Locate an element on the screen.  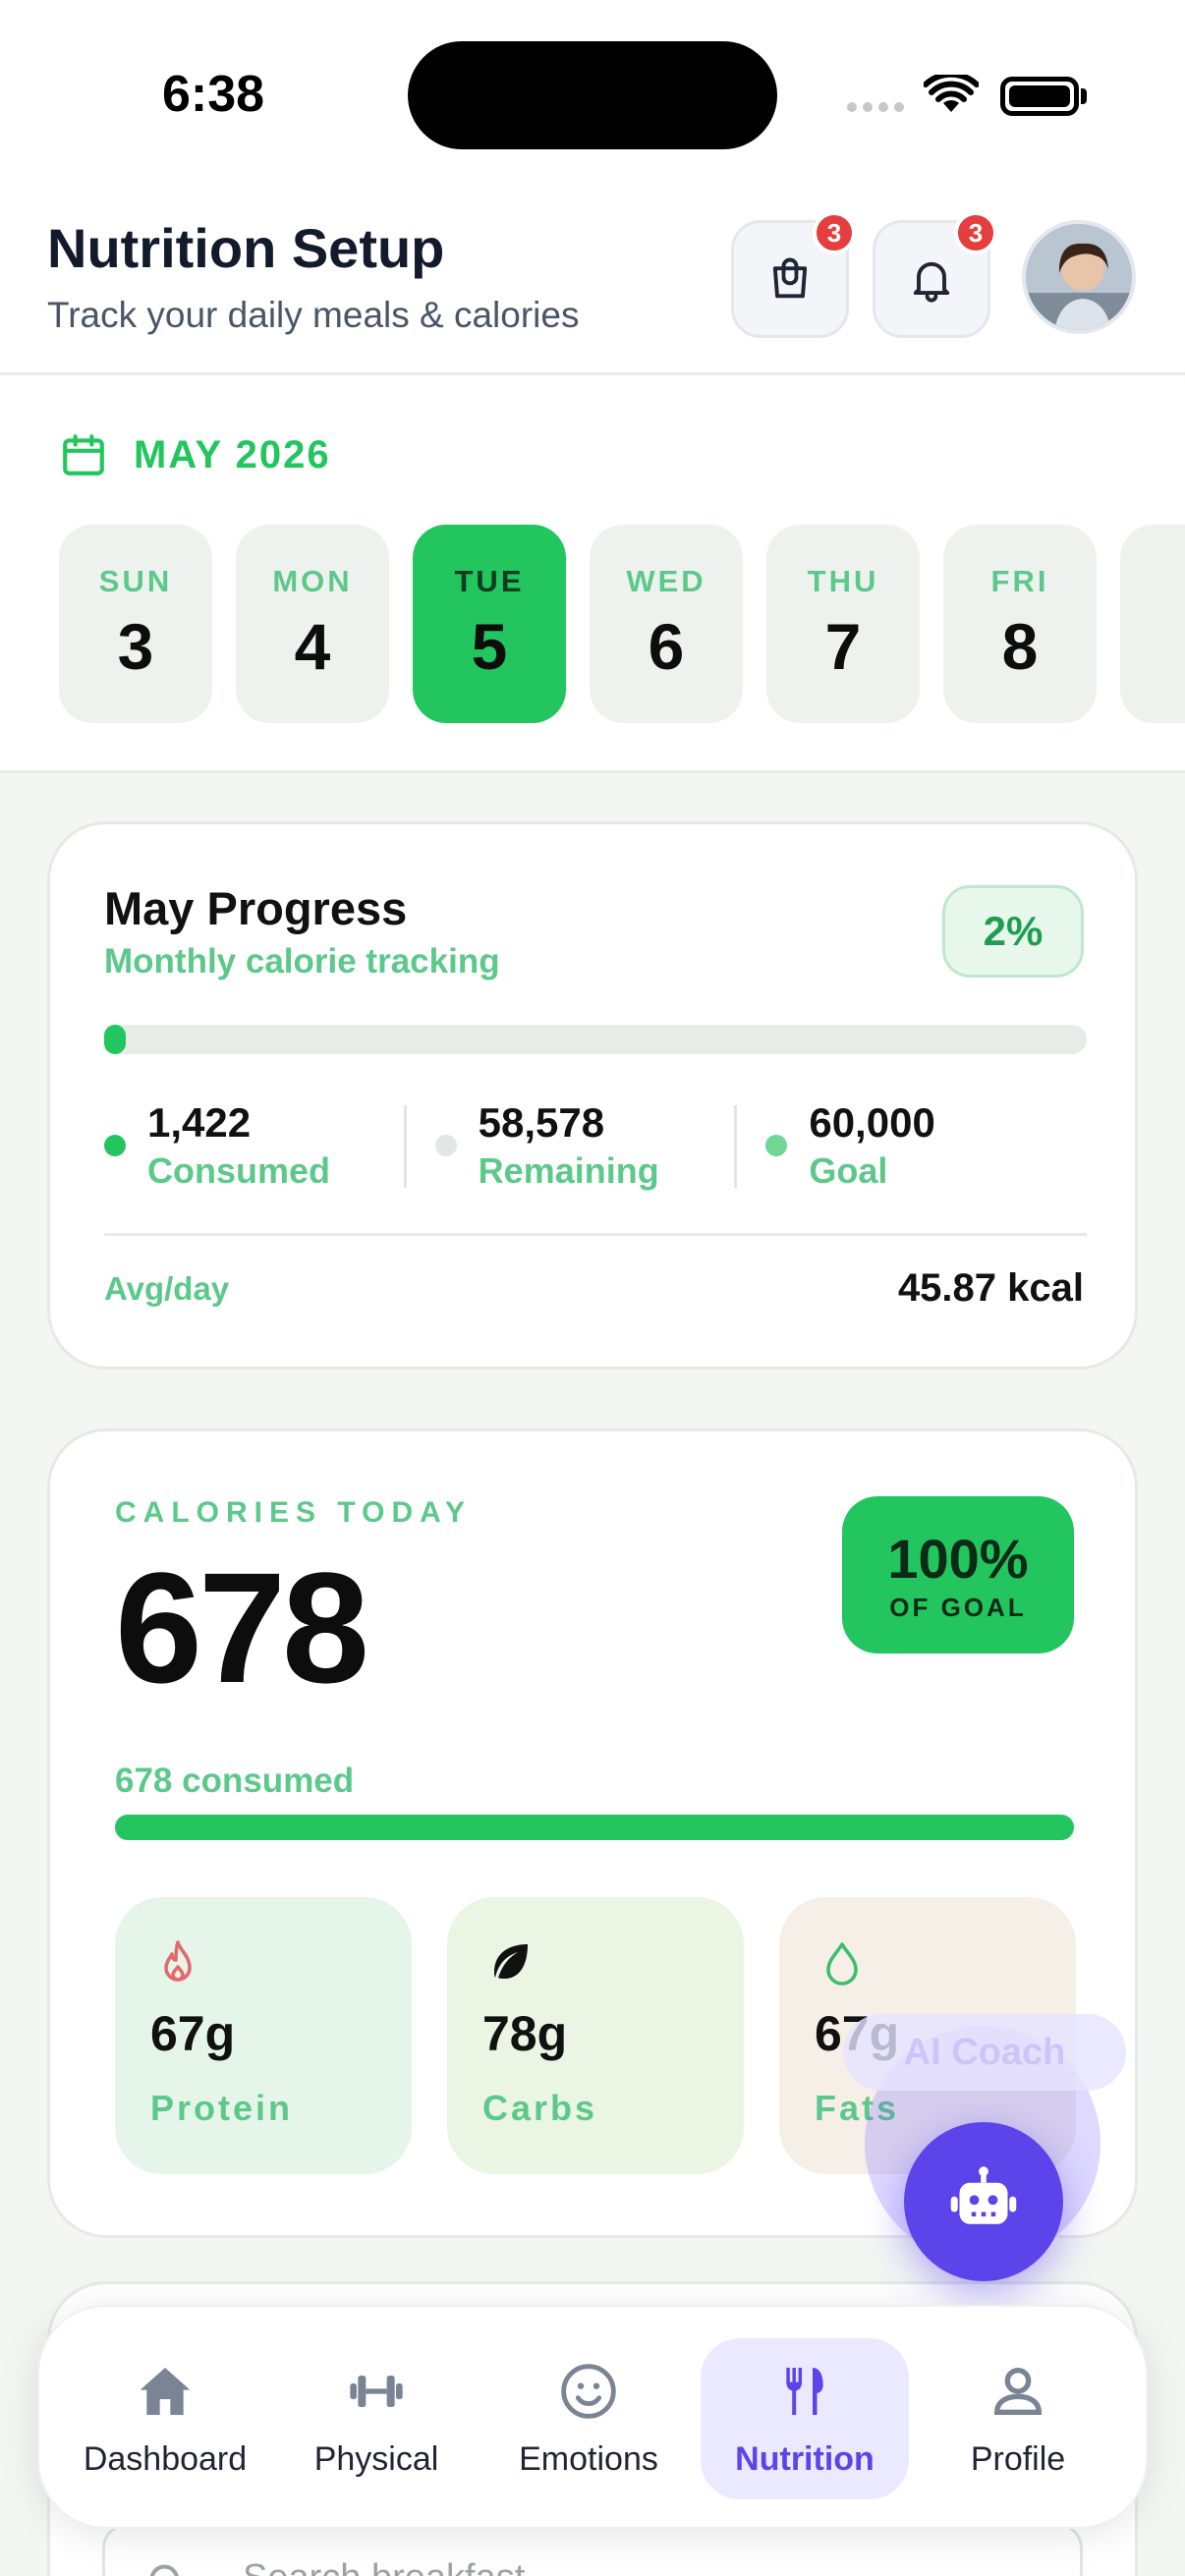
smiley-icon is located at coordinates (589, 2391).